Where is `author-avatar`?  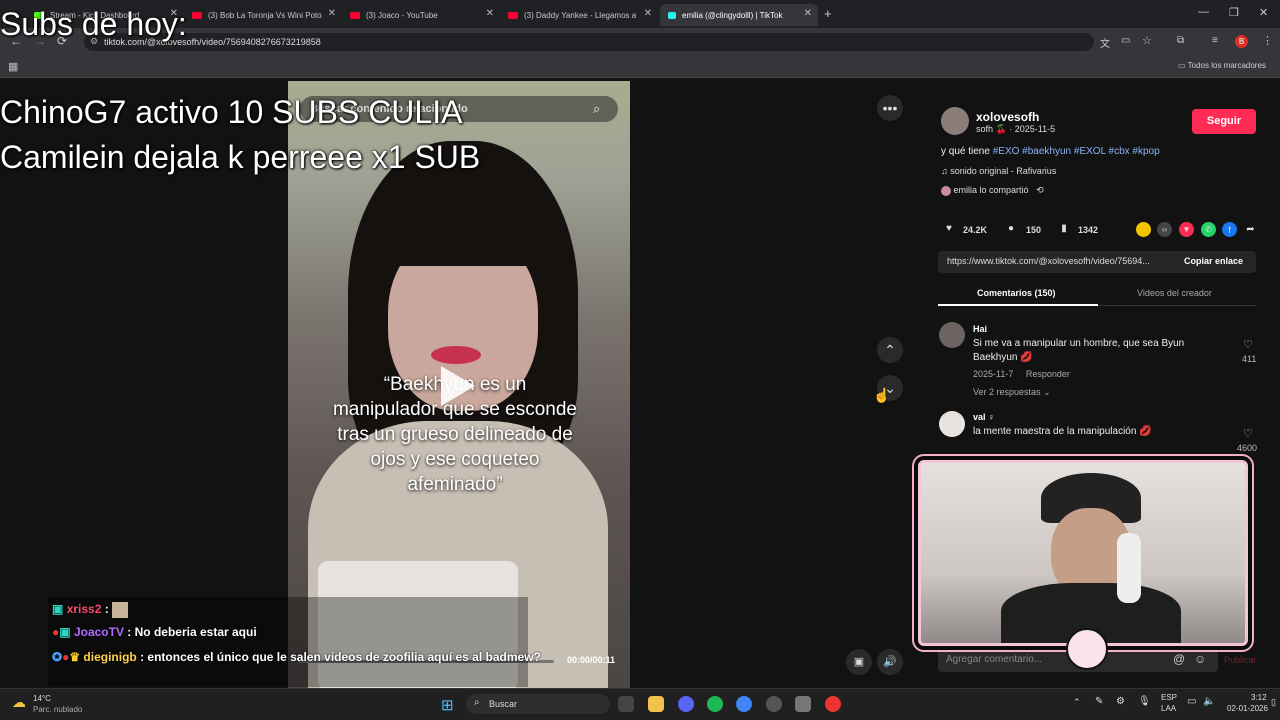
author-avatar is located at coordinates (955, 121).